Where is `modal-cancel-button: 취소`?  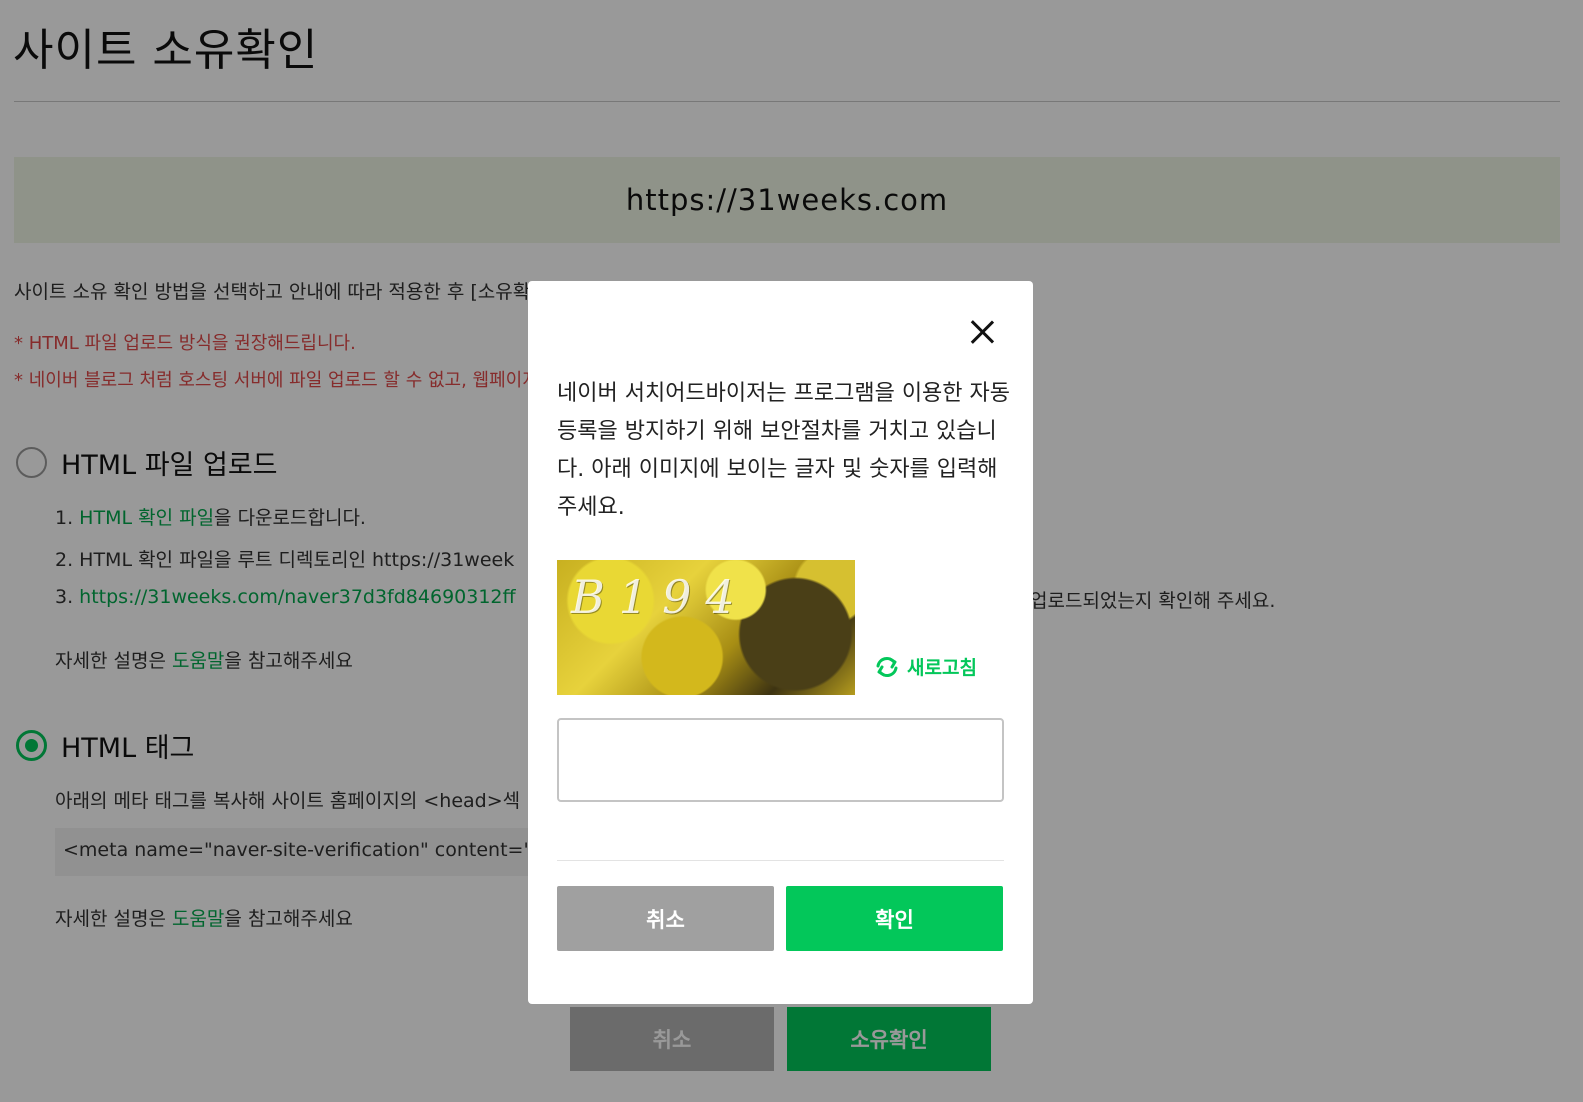
modal-cancel-button: 취소 is located at coordinates (665, 918).